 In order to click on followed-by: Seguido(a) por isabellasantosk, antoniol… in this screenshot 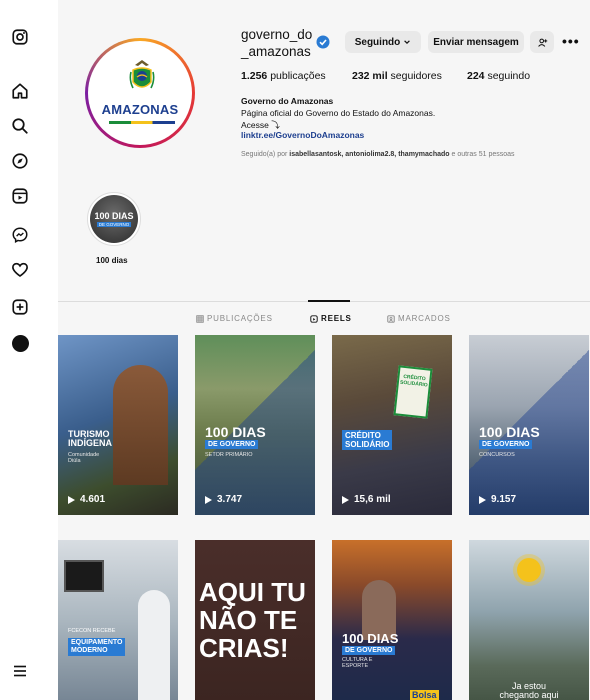, I will do `click(378, 154)`.